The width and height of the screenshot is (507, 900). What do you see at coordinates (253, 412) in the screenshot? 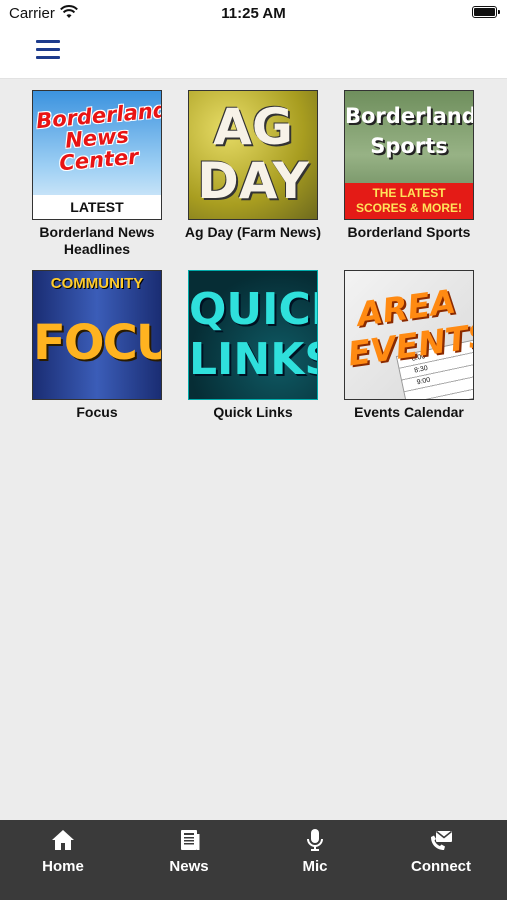
I see `tile-label: Quick Links` at bounding box center [253, 412].